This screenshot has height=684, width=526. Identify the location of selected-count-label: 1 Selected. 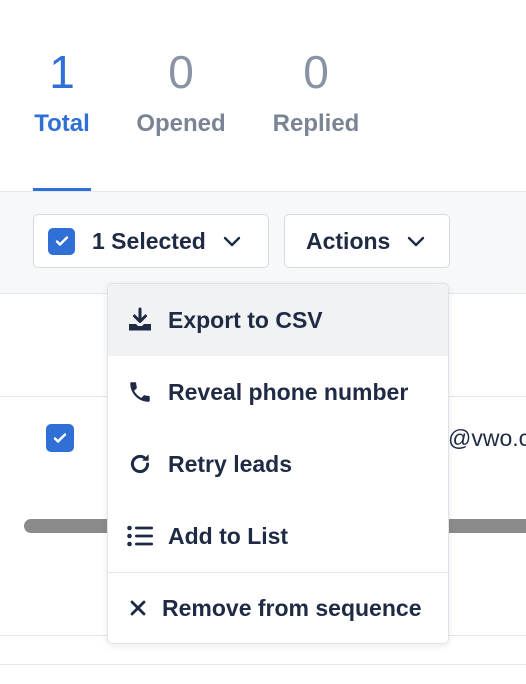
(149, 240).